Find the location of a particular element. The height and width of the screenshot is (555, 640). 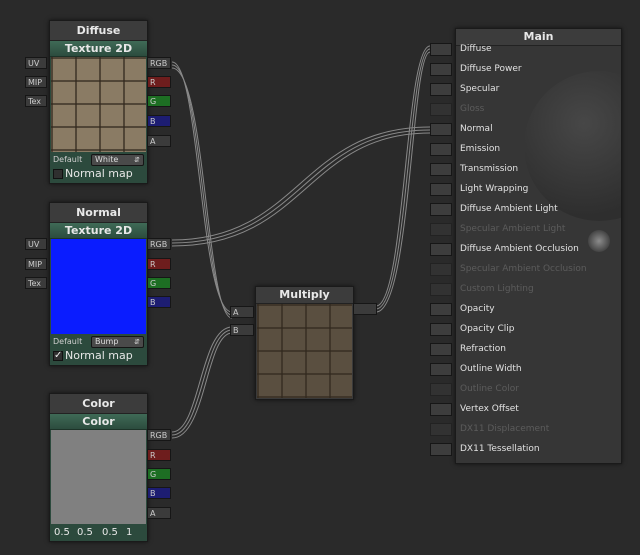

slot-label: DX11 Tessellation is located at coordinates (500, 449).